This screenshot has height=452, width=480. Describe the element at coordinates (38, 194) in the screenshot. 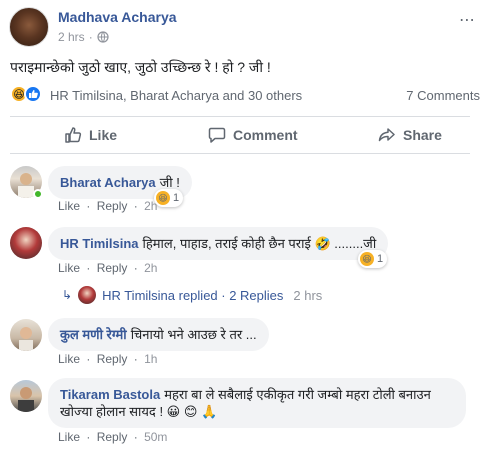

I see `online-status-dot` at that location.